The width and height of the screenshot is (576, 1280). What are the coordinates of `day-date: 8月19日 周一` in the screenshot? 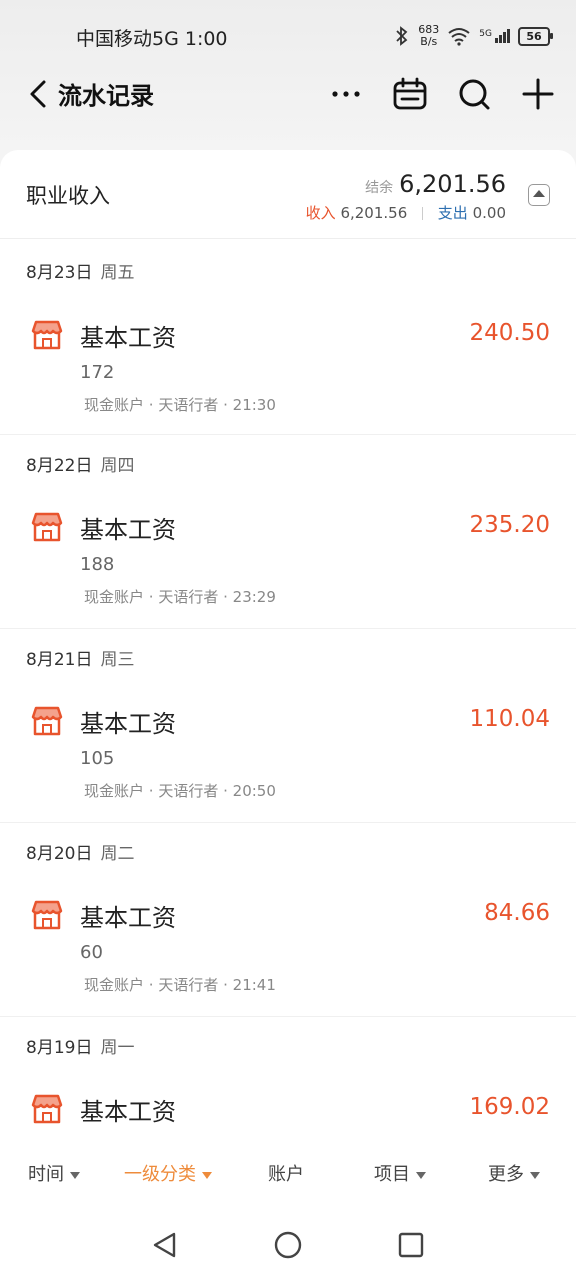 It's located at (80, 1048).